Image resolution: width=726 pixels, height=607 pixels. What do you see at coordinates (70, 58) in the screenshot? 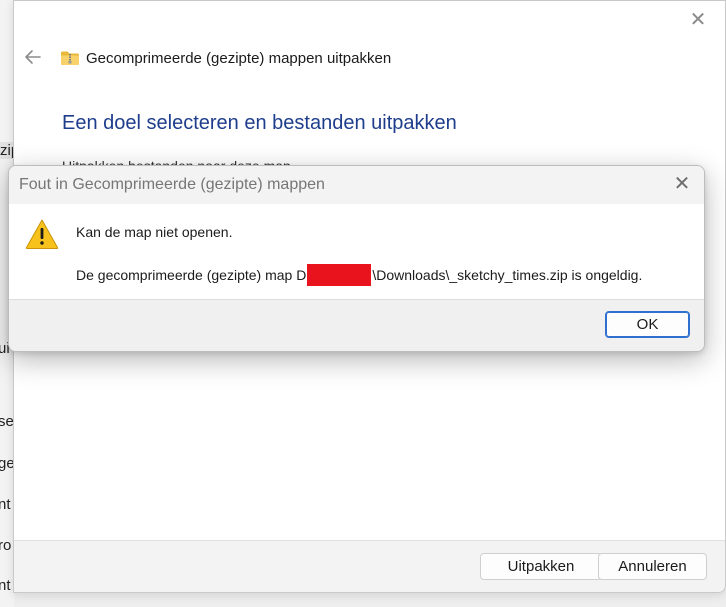
I see `zip-folder-icon` at bounding box center [70, 58].